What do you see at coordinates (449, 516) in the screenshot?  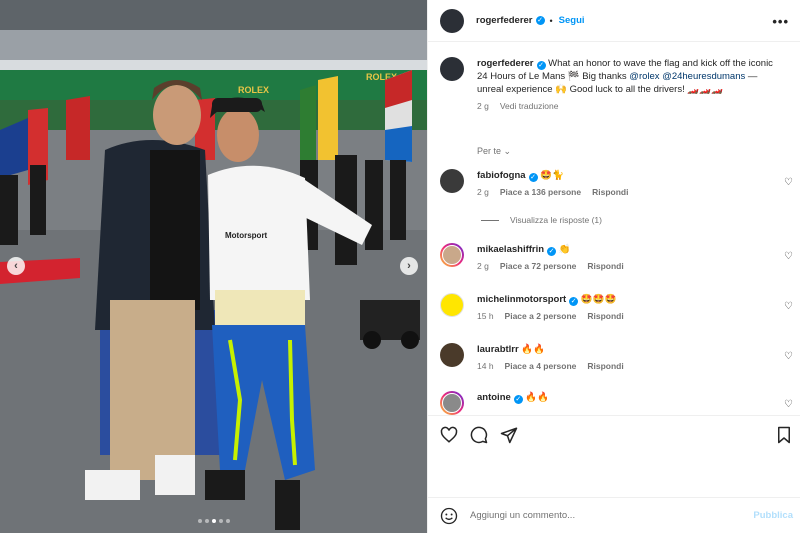 I see `emoji-icon` at bounding box center [449, 516].